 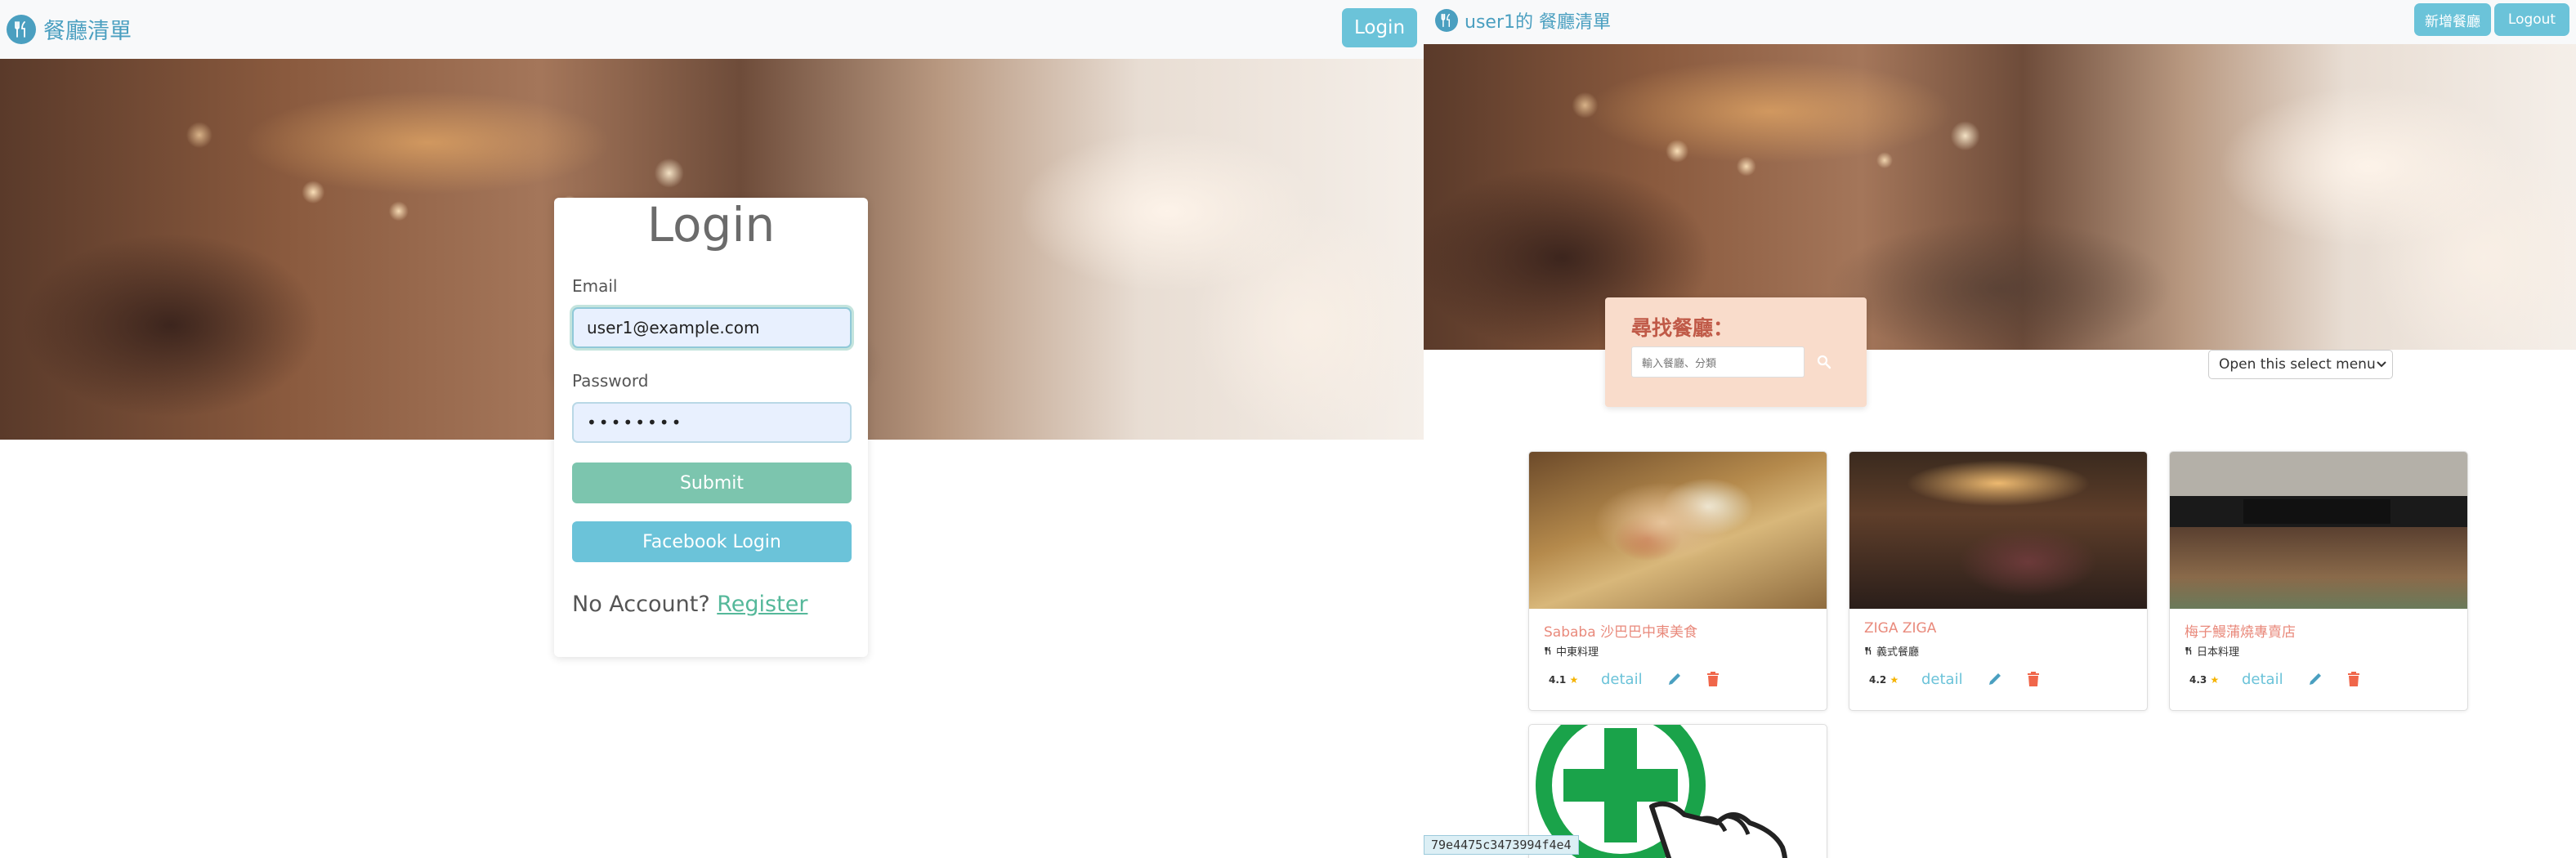 I want to click on restaurant-card: Sababa 沙巴巴中東美食 中東料理 4.1 ★ detail, so click(x=1677, y=581).